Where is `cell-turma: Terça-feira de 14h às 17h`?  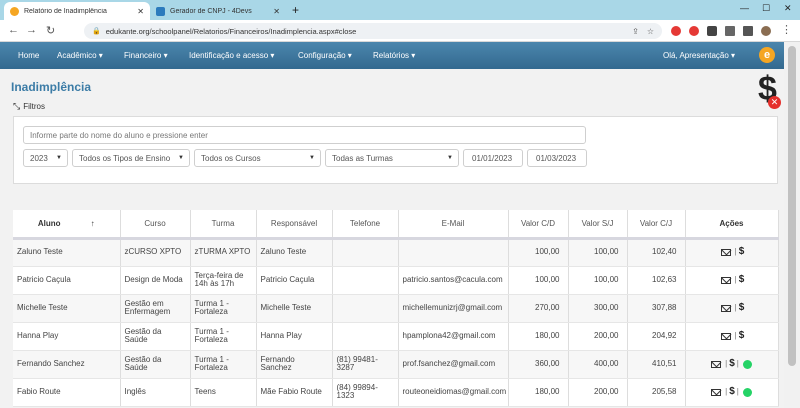
cell-turma: Terça-feira de 14h às 17h is located at coordinates (223, 280).